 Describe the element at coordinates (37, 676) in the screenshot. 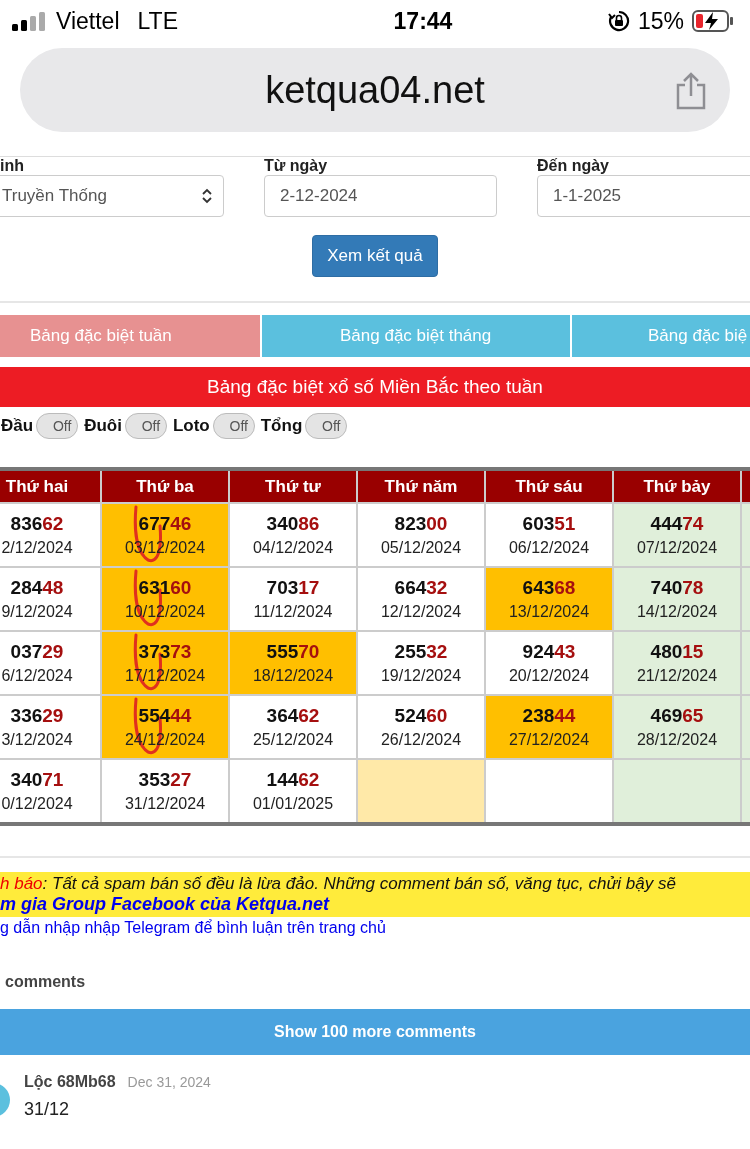

I see `draw-date: 6/12/2024` at that location.